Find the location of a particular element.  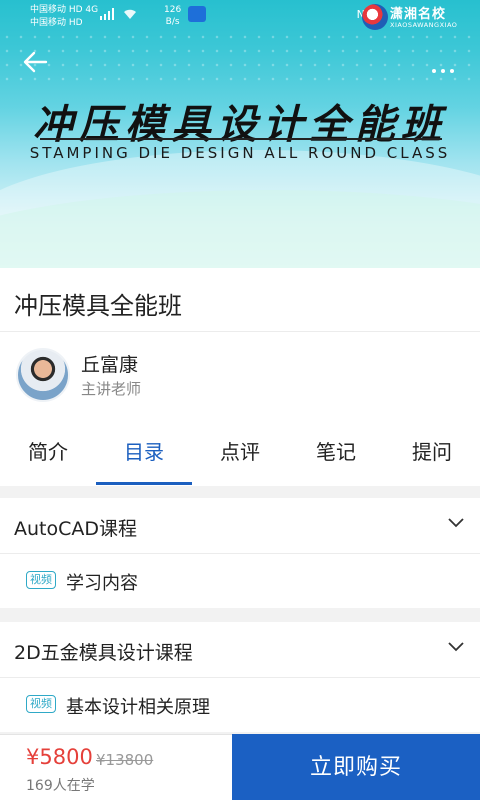

teacher-avatar is located at coordinates (43, 375).